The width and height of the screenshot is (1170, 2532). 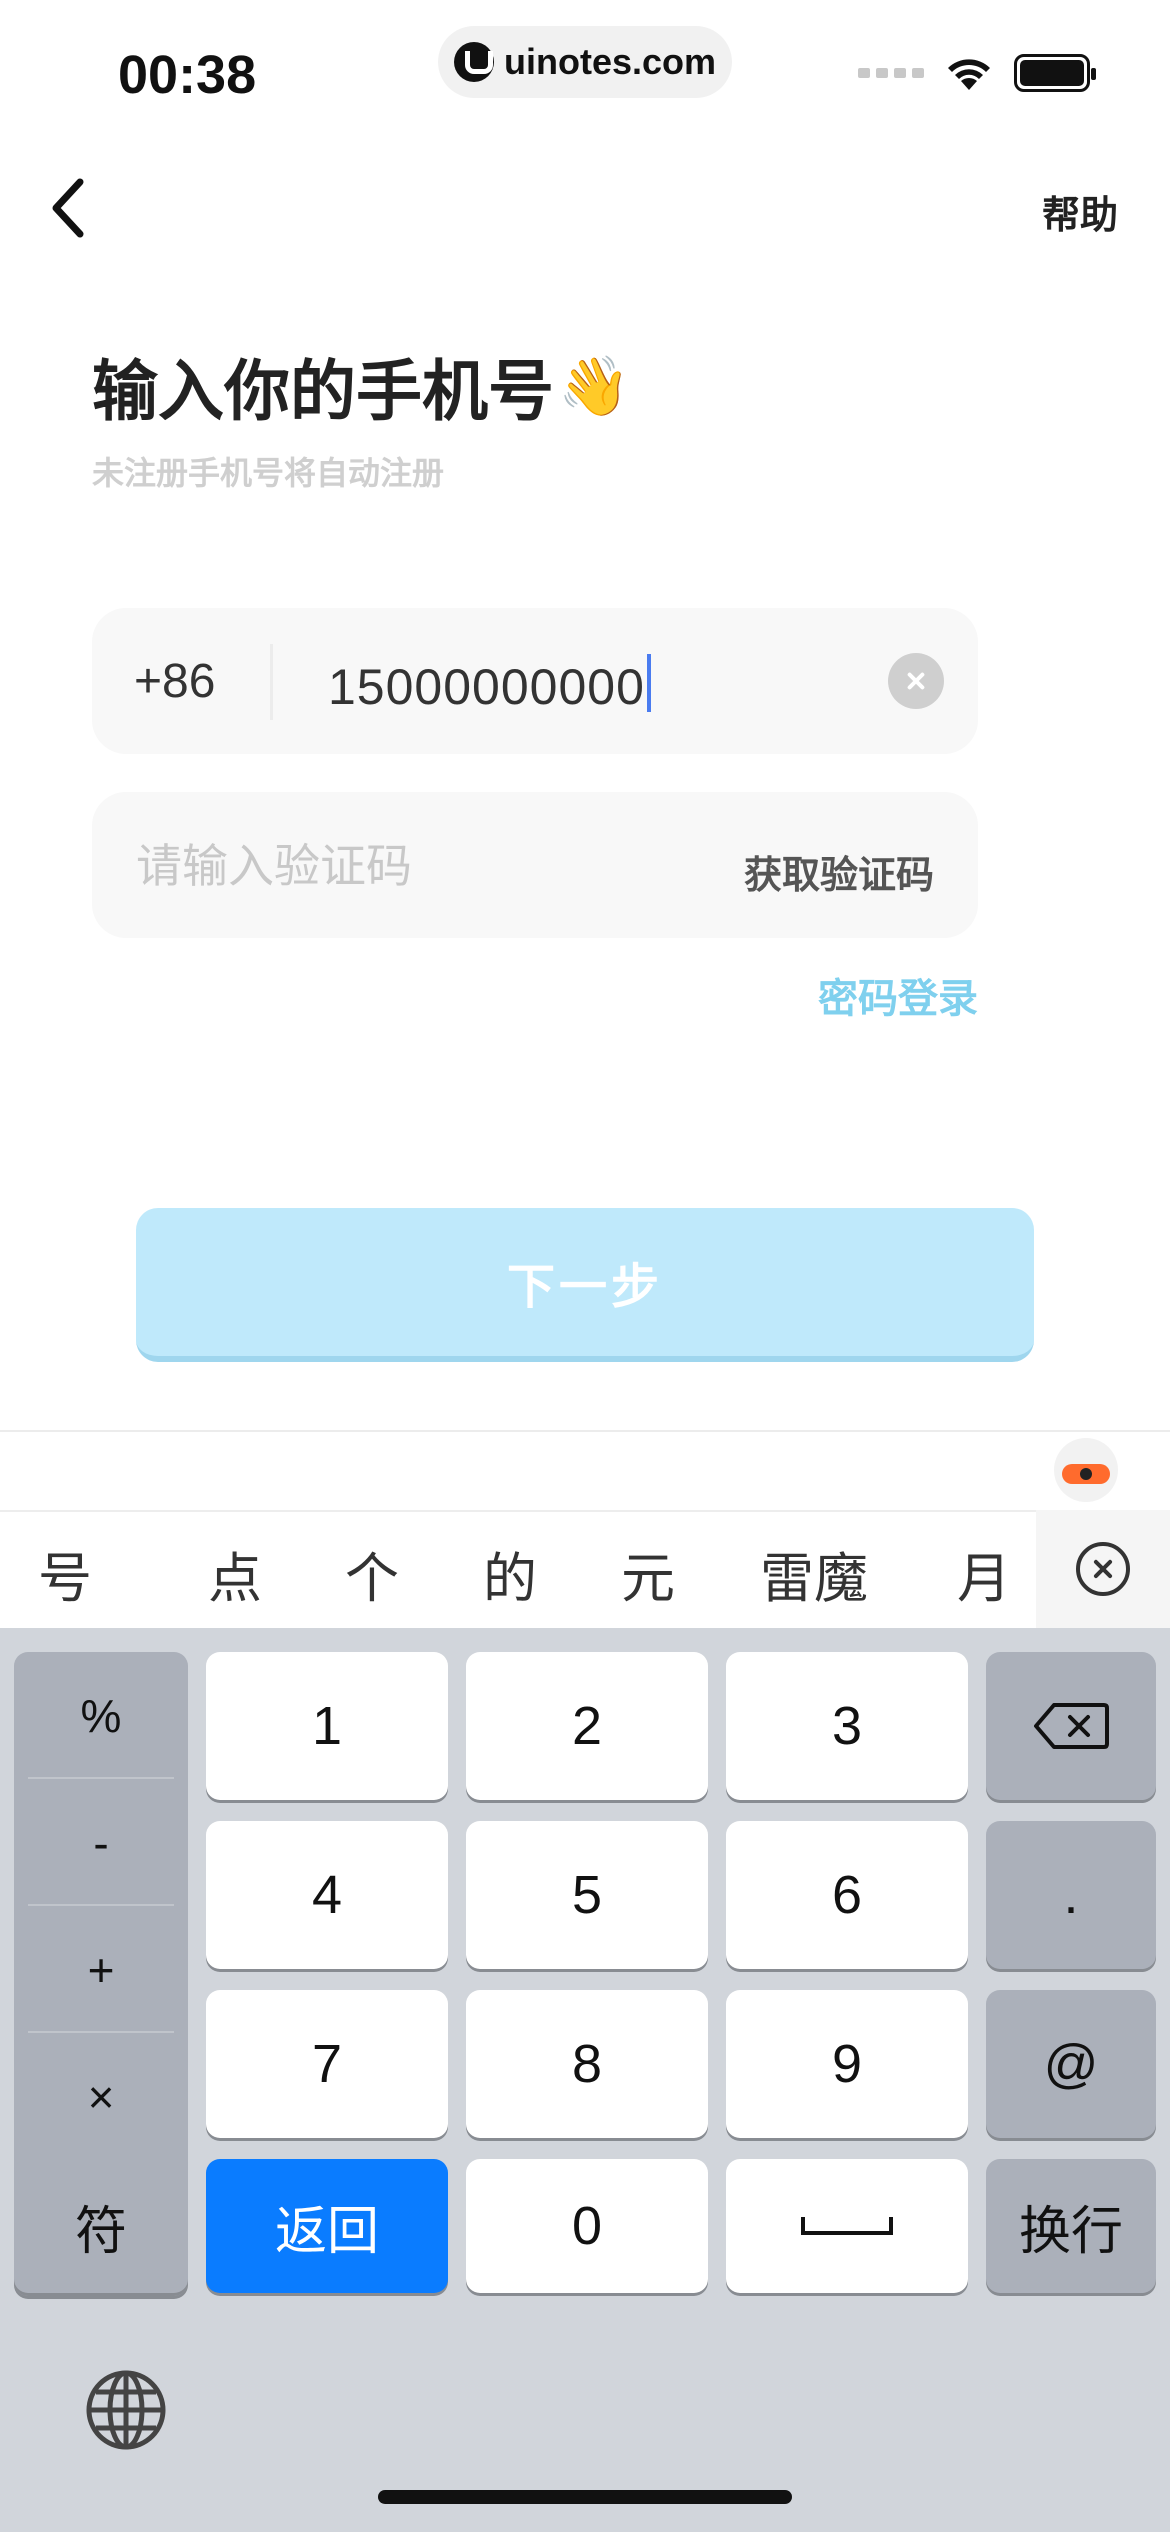 What do you see at coordinates (587, 2064) in the screenshot?
I see `key-8: 8` at bounding box center [587, 2064].